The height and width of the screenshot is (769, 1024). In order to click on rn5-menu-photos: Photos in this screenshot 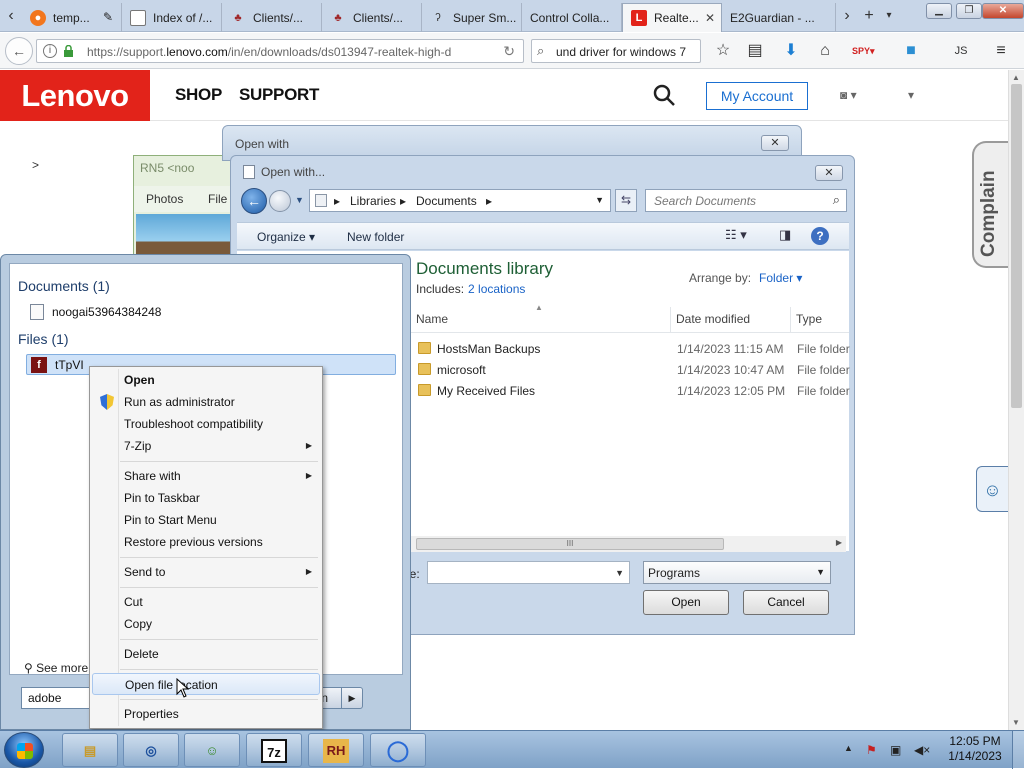, I will do `click(164, 199)`.